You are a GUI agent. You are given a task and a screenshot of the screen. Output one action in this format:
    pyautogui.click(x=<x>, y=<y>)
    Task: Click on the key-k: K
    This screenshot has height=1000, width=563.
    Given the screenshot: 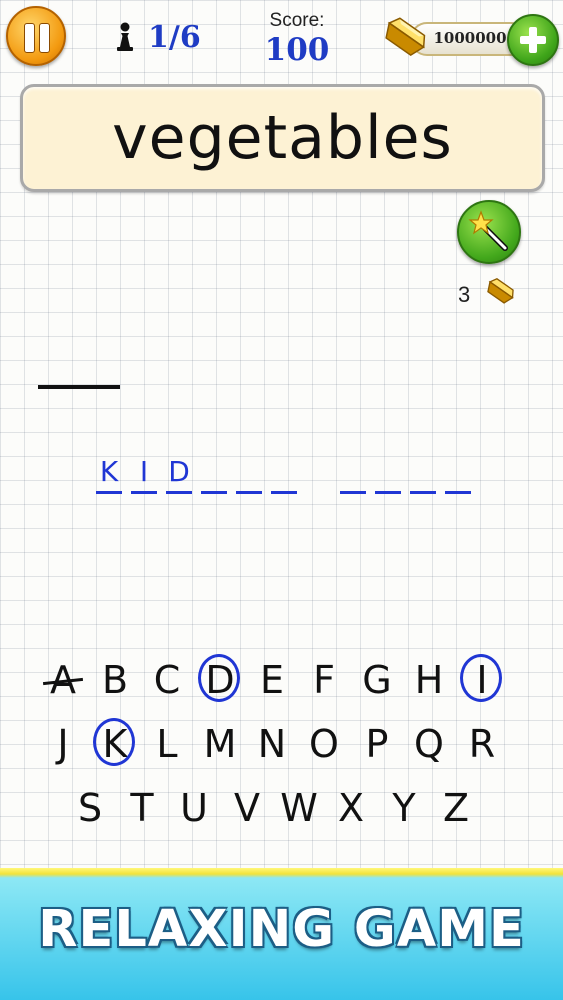 What is the action you would take?
    pyautogui.click(x=115, y=742)
    